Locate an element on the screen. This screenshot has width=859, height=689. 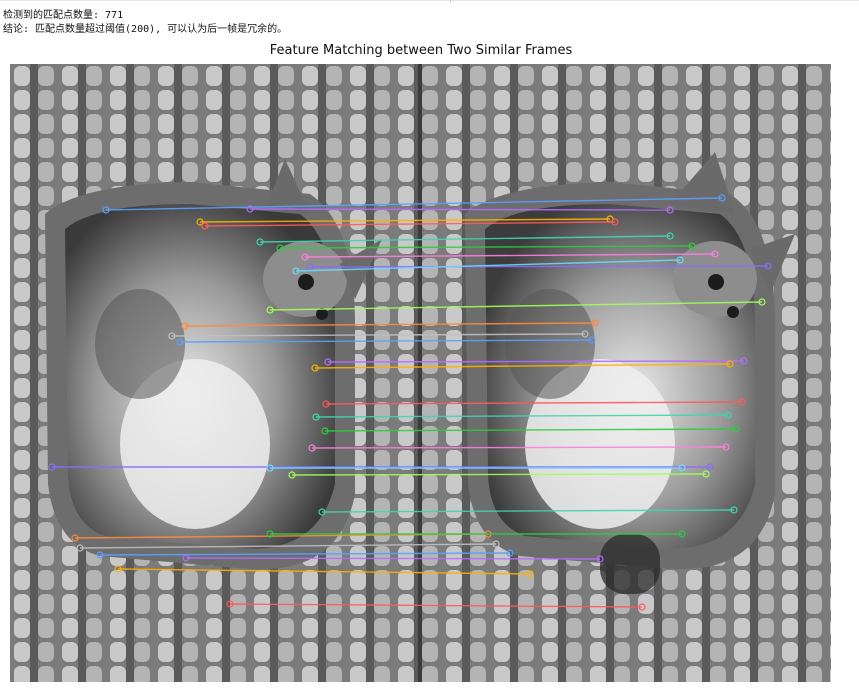
top-border is located at coordinates (429, 0).